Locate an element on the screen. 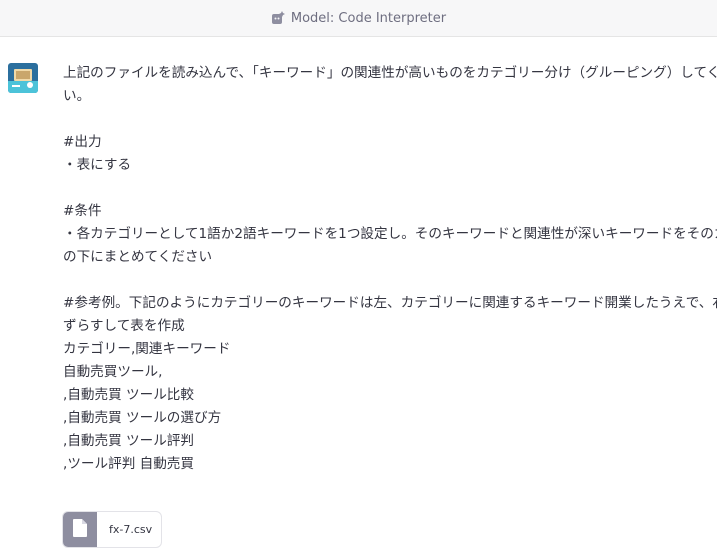  message-line: ・表にする is located at coordinates (97, 165).